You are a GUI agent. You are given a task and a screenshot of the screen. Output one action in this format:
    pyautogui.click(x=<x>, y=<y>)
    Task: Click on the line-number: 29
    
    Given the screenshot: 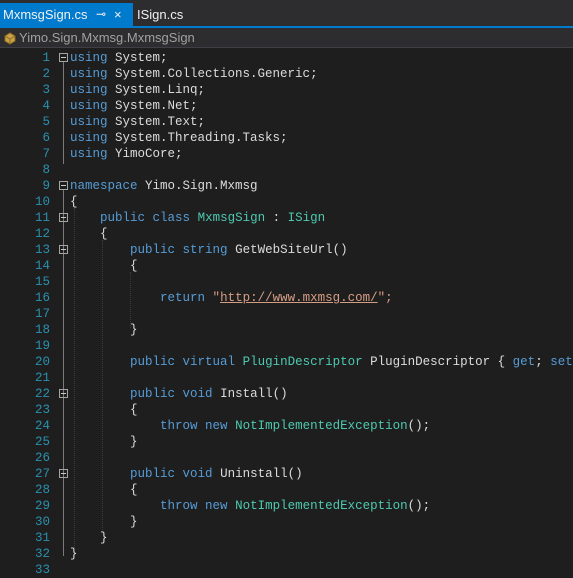 What is the action you would take?
    pyautogui.click(x=25, y=506)
    